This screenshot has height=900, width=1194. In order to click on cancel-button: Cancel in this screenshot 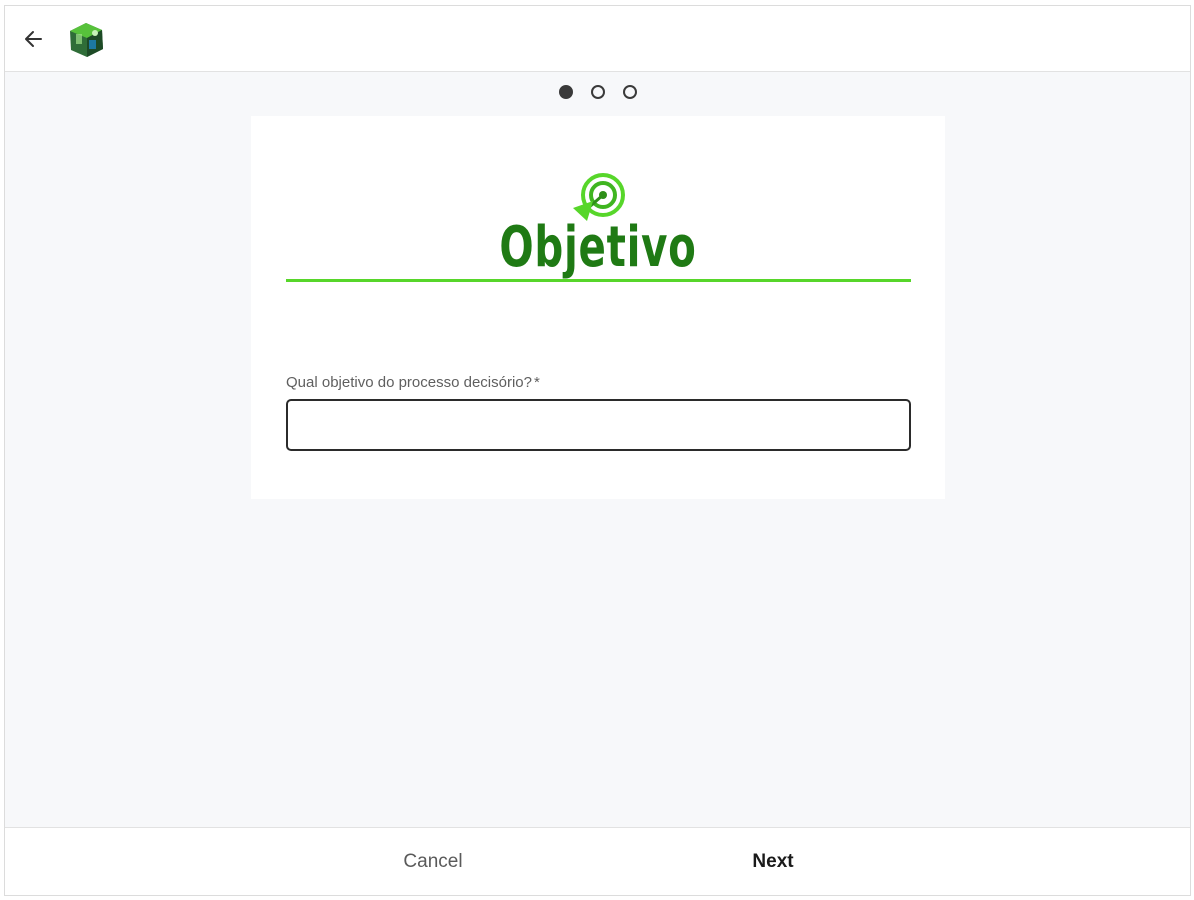, I will do `click(433, 861)`.